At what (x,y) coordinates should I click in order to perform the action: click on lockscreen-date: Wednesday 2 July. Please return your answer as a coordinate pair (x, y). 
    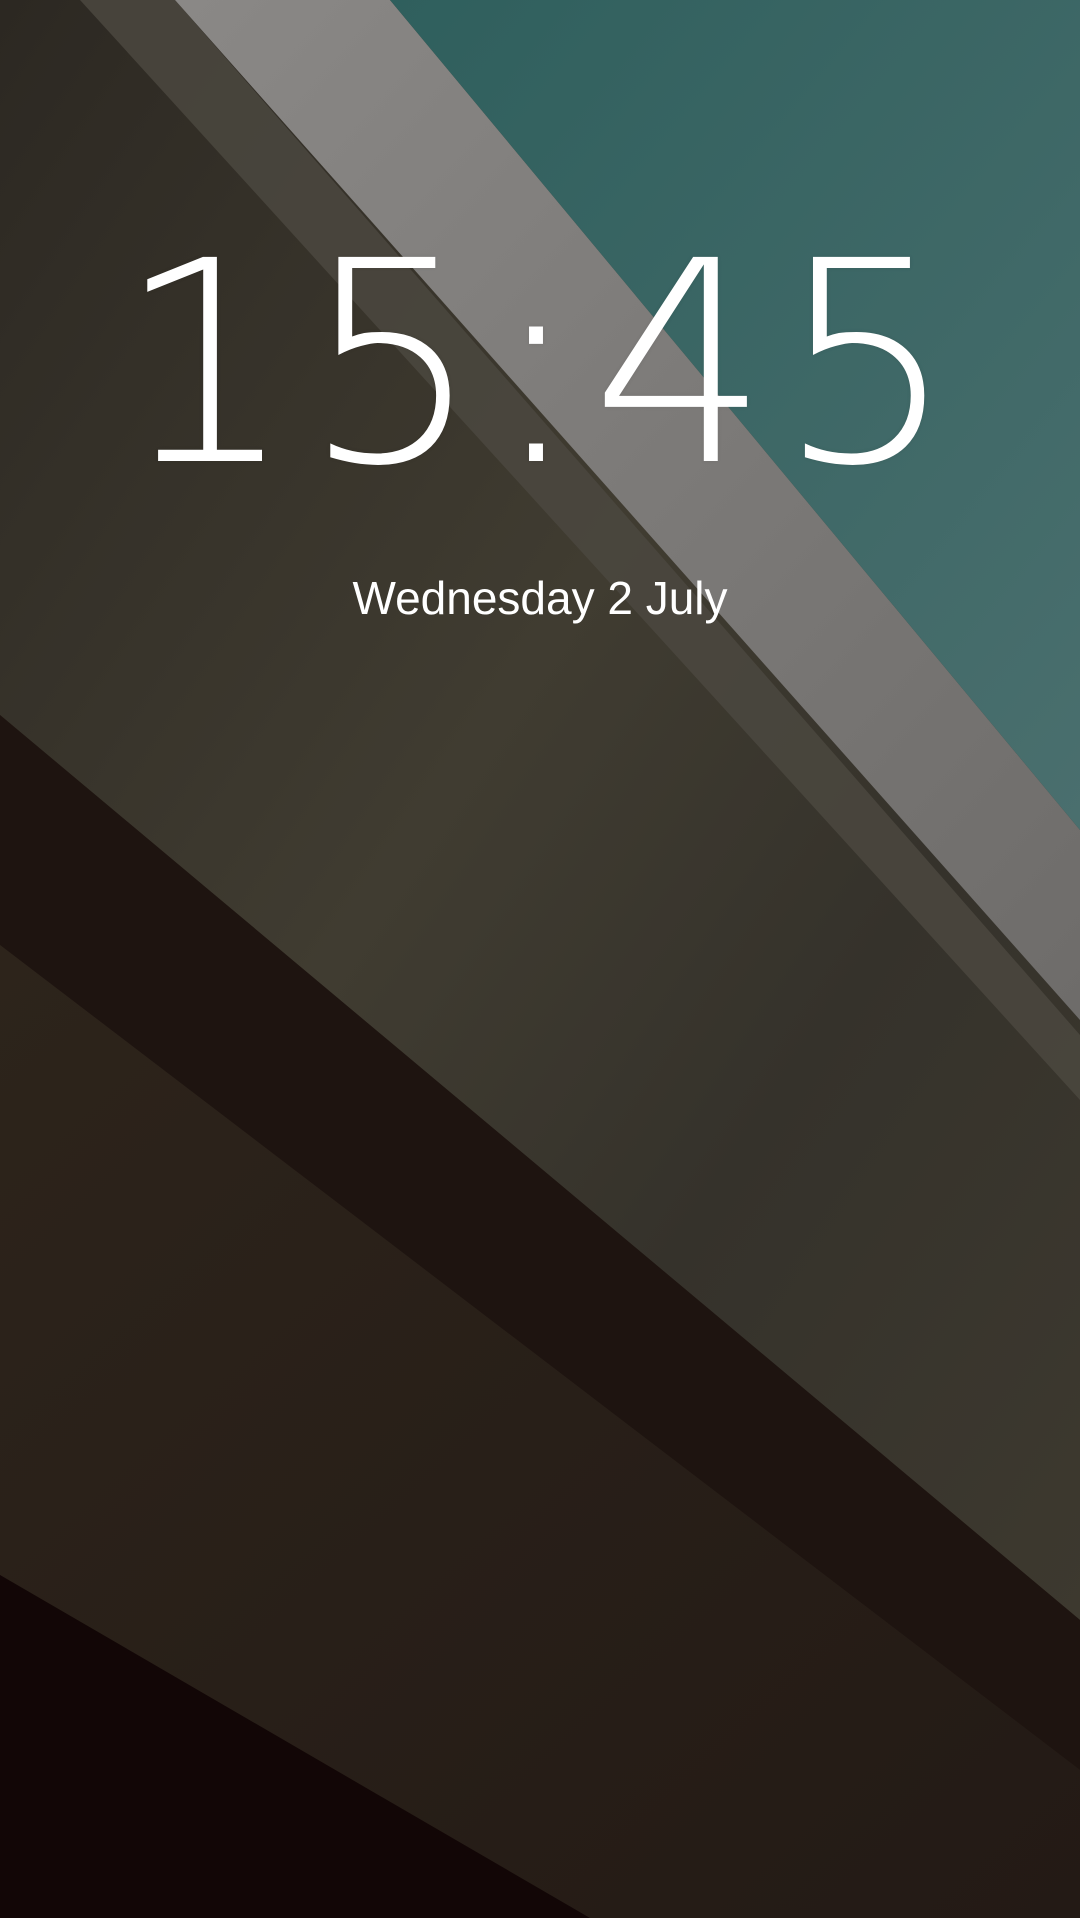
    Looking at the image, I should click on (540, 598).